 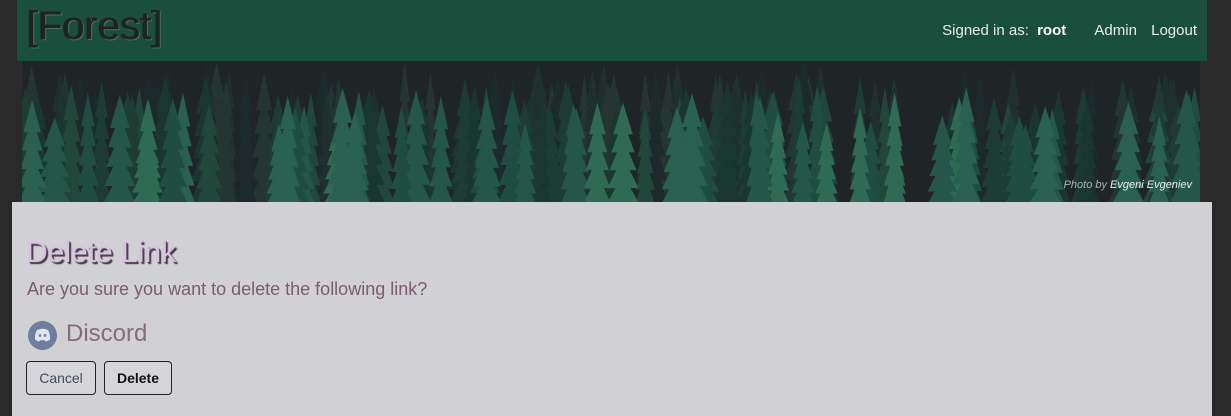 I want to click on delete-button: Delete, so click(x=138, y=378).